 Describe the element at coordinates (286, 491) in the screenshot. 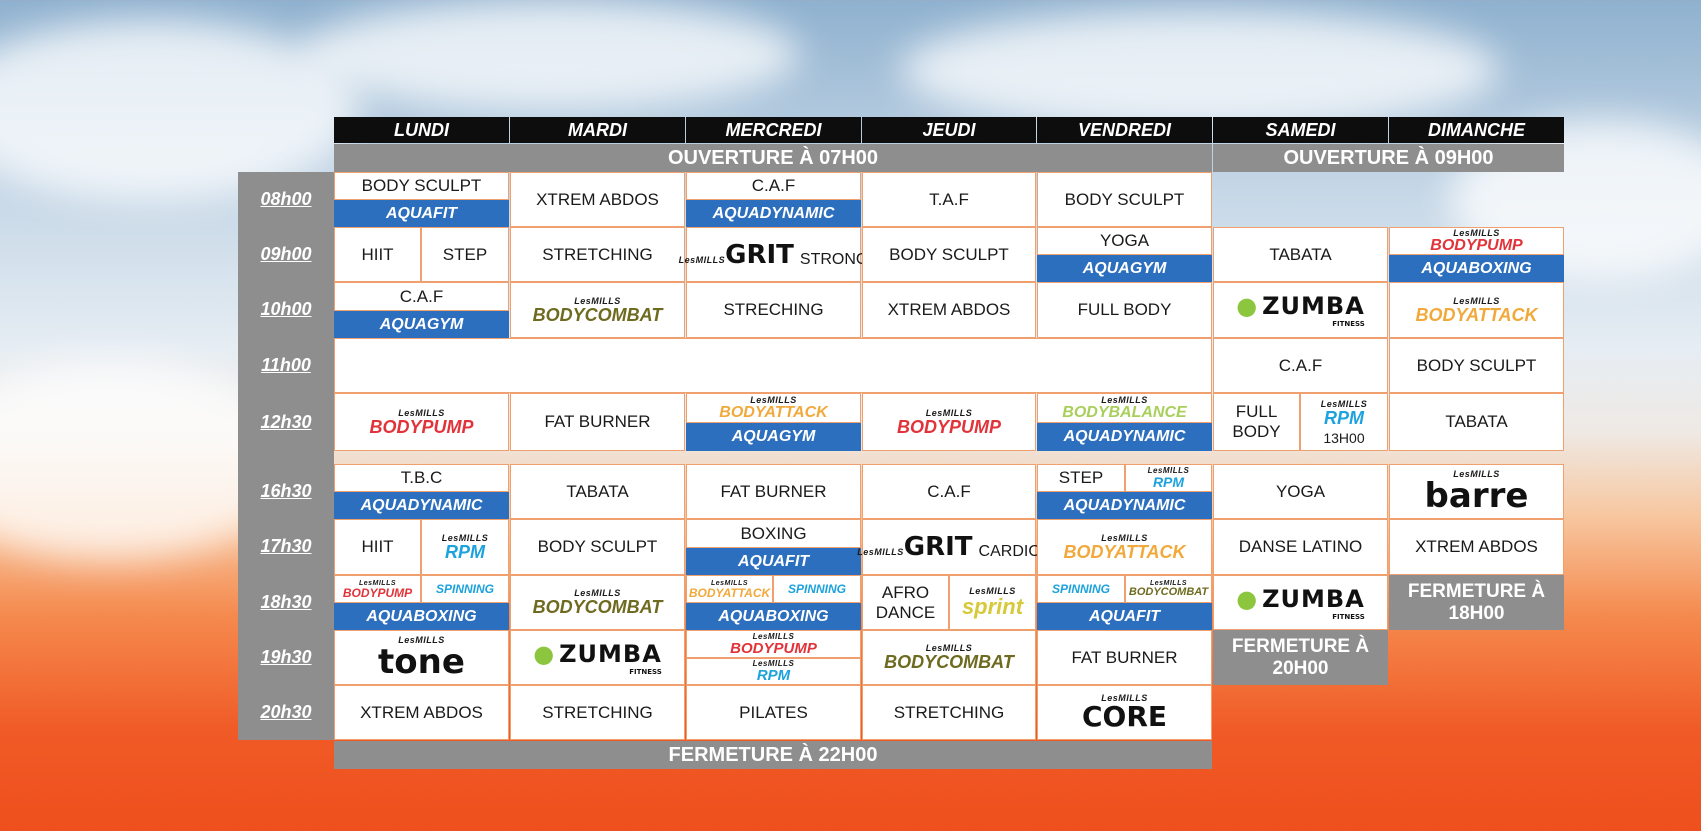

I see `time-label: 16h30` at that location.